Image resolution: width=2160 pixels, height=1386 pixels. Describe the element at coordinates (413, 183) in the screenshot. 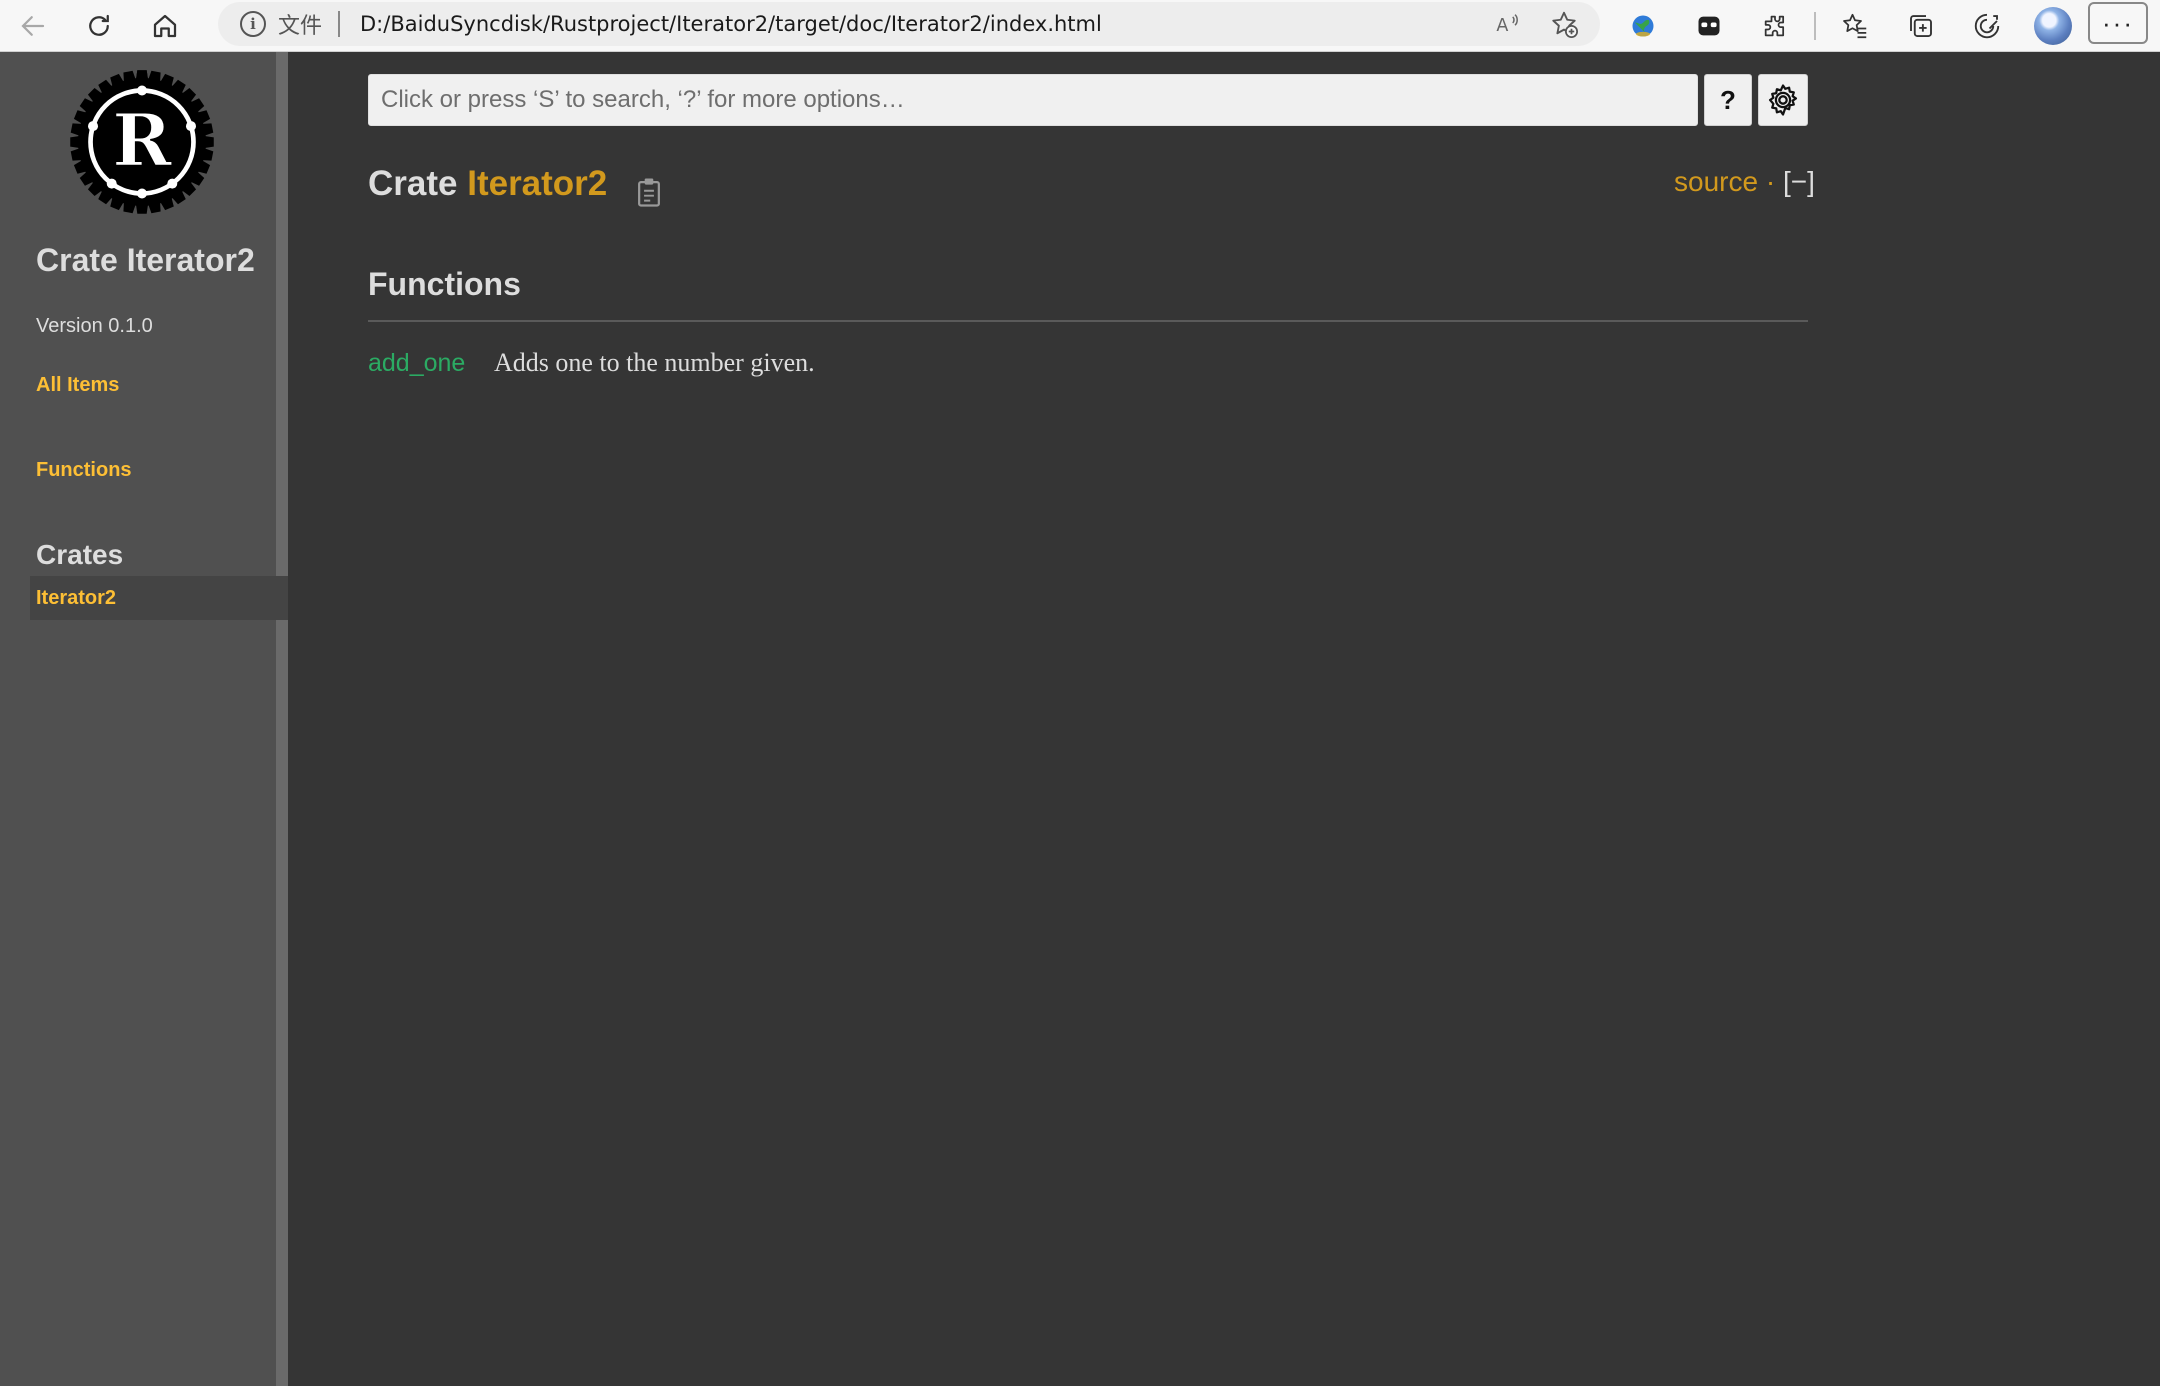

I see `page-title-prefix: Crate` at that location.